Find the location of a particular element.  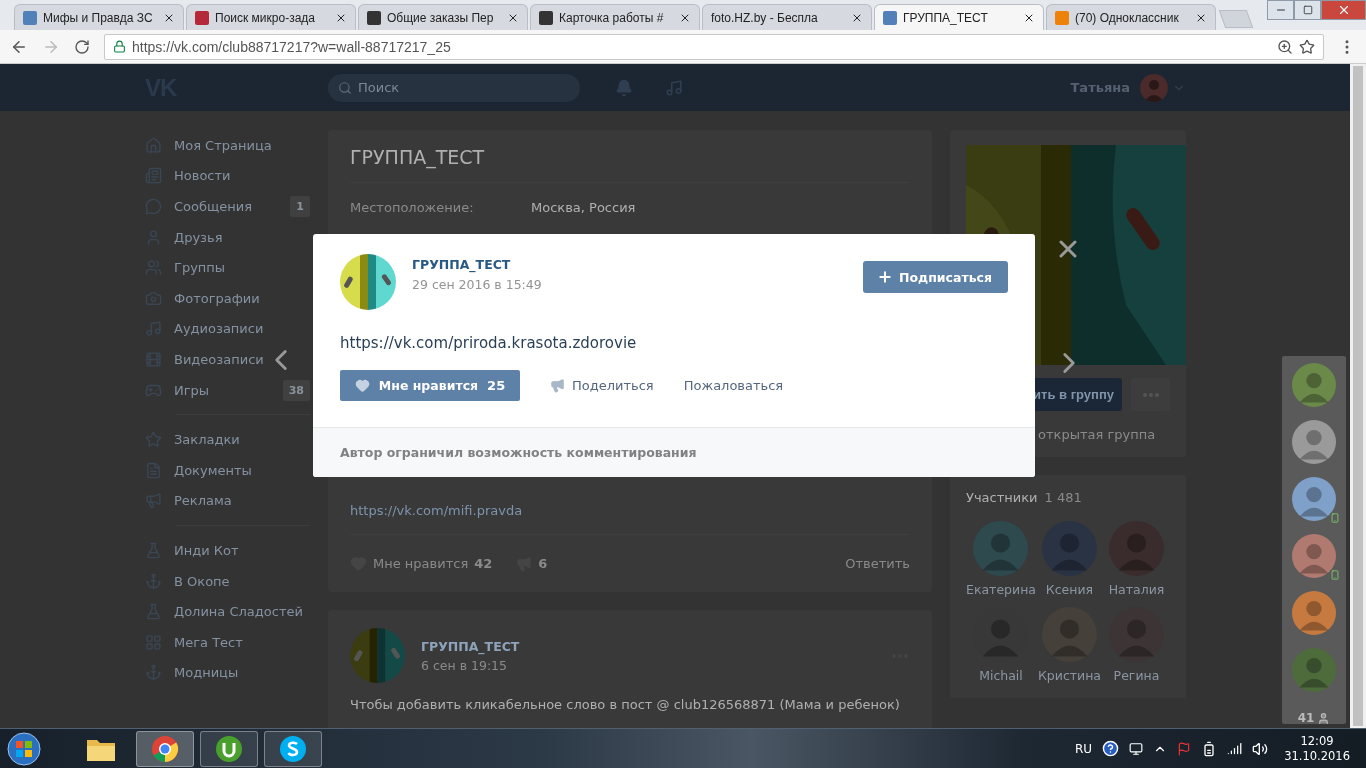

members-title: Участники is located at coordinates (1002, 497).